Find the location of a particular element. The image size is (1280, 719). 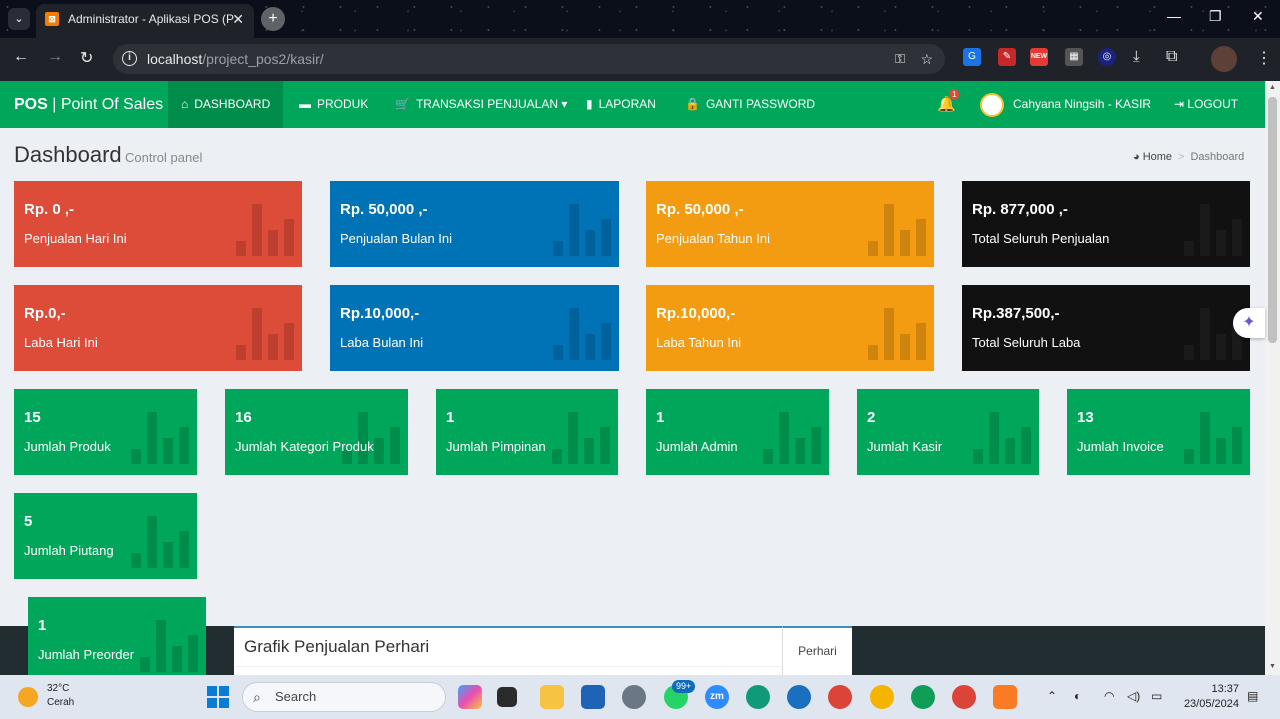

back-icon: ← is located at coordinates (21, 57).